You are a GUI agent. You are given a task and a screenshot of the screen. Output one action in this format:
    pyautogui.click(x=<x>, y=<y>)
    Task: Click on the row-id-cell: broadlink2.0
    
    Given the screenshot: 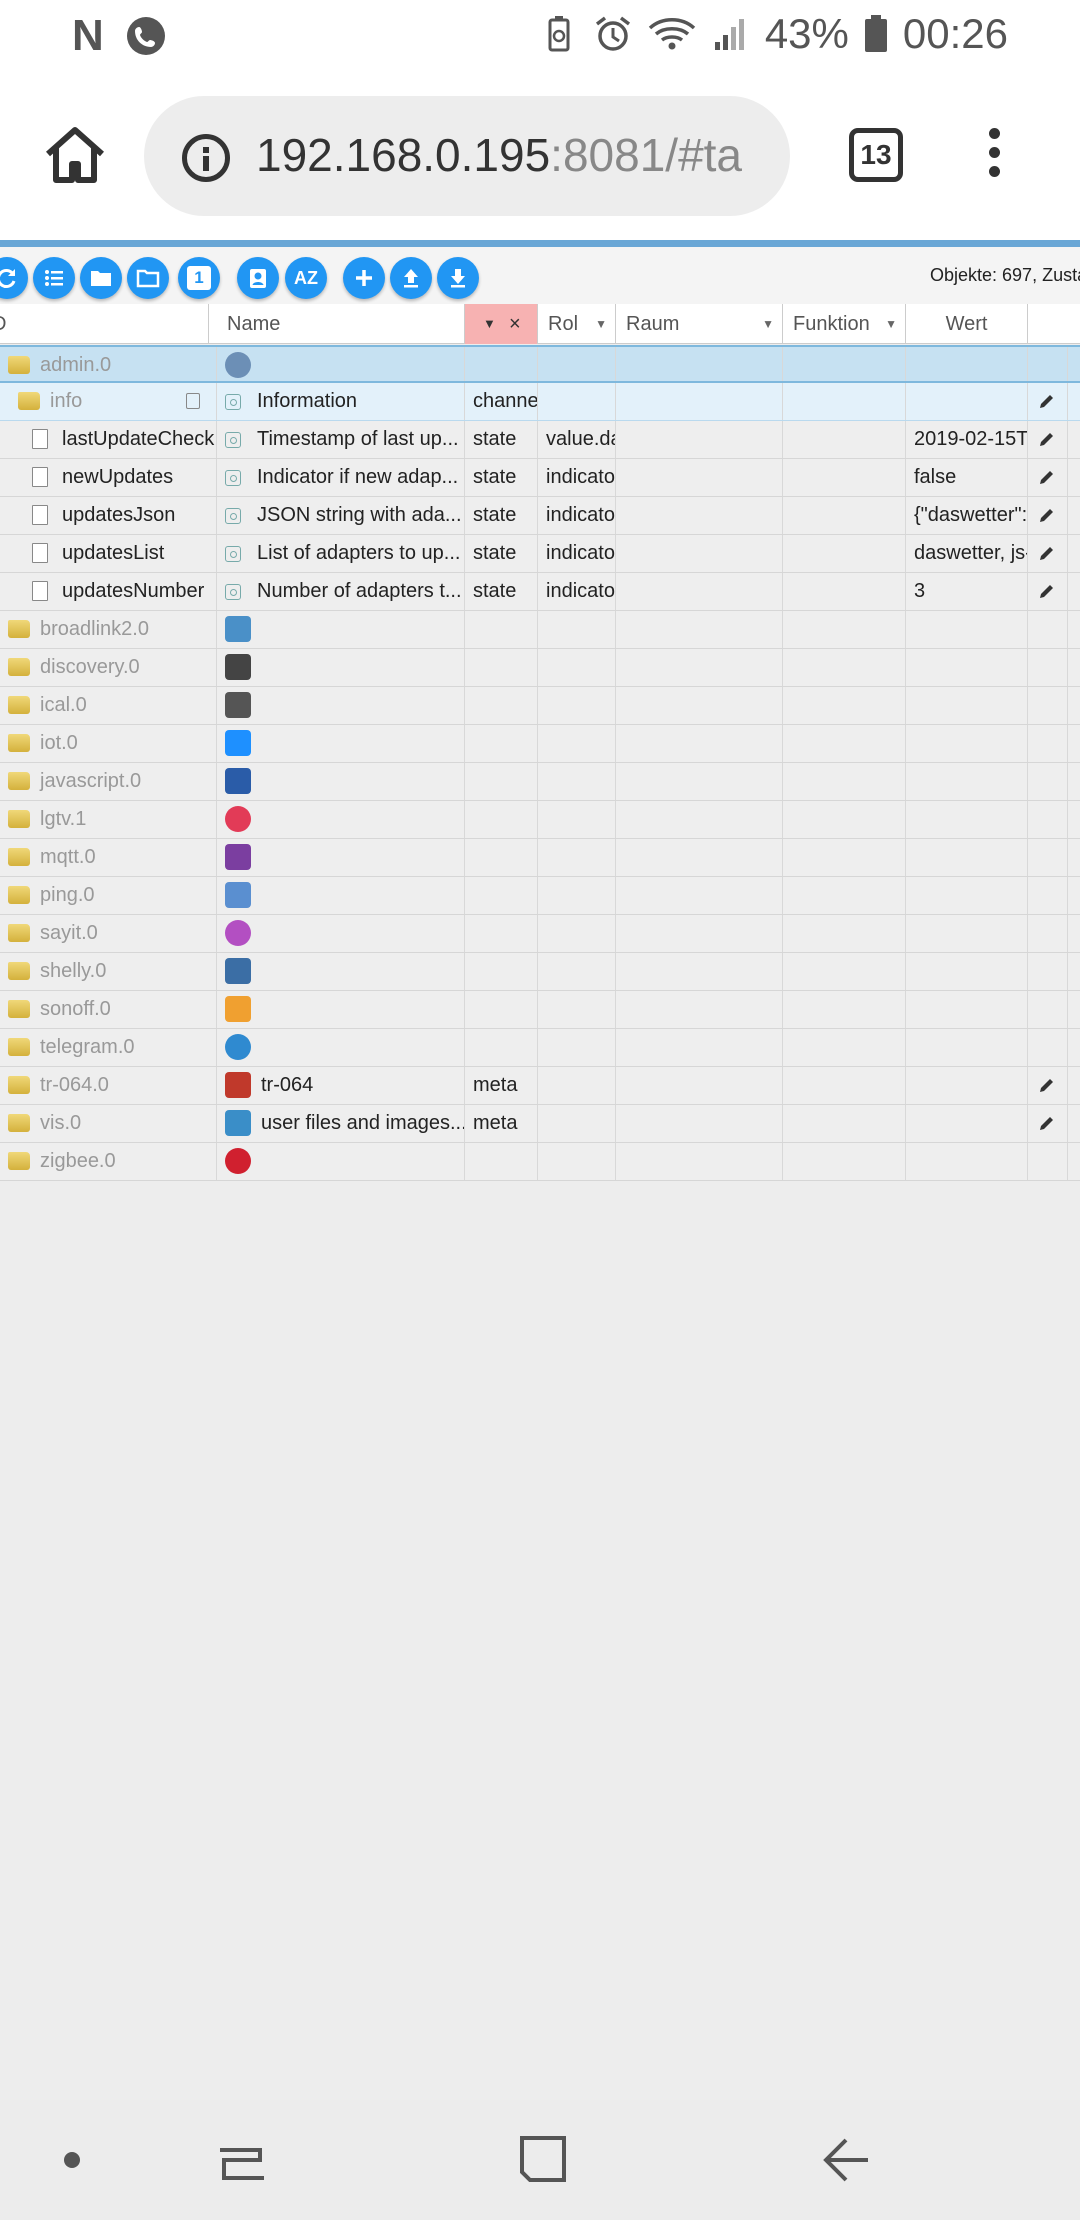 What is the action you would take?
    pyautogui.click(x=108, y=629)
    